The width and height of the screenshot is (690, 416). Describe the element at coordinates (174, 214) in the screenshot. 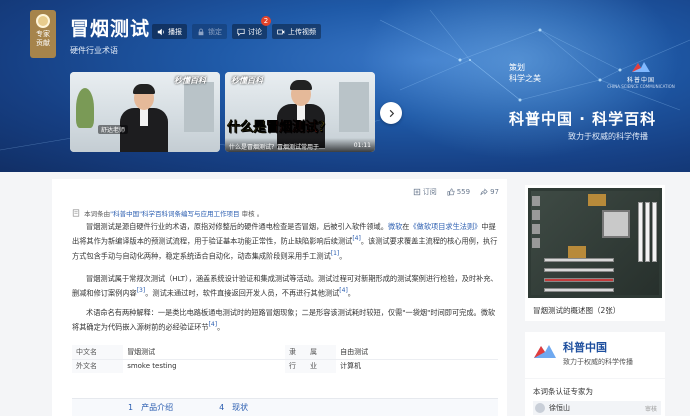

I see `review-project-link: "科普中国"科学百科词条编写与应用工作项目` at that location.